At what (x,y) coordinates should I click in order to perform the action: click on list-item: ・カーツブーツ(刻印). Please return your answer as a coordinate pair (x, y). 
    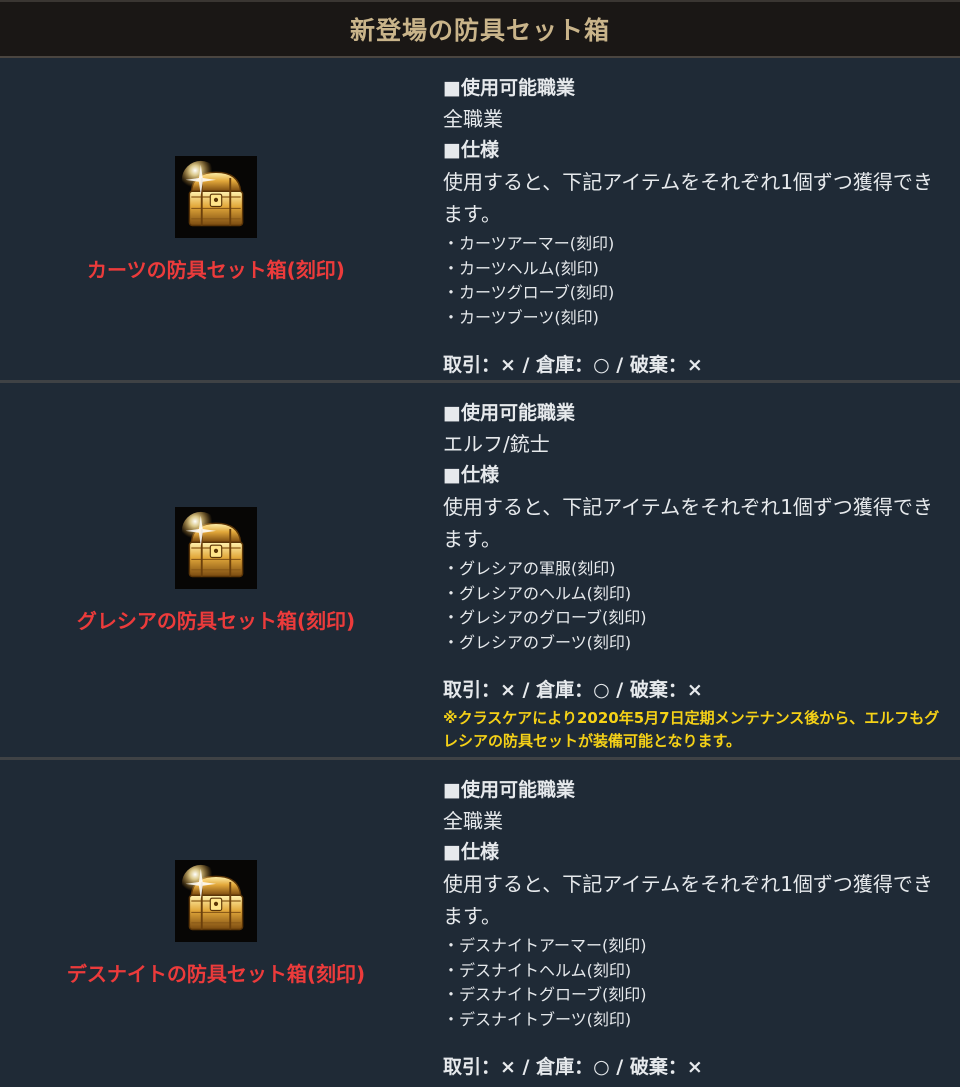
    Looking at the image, I should click on (521, 317).